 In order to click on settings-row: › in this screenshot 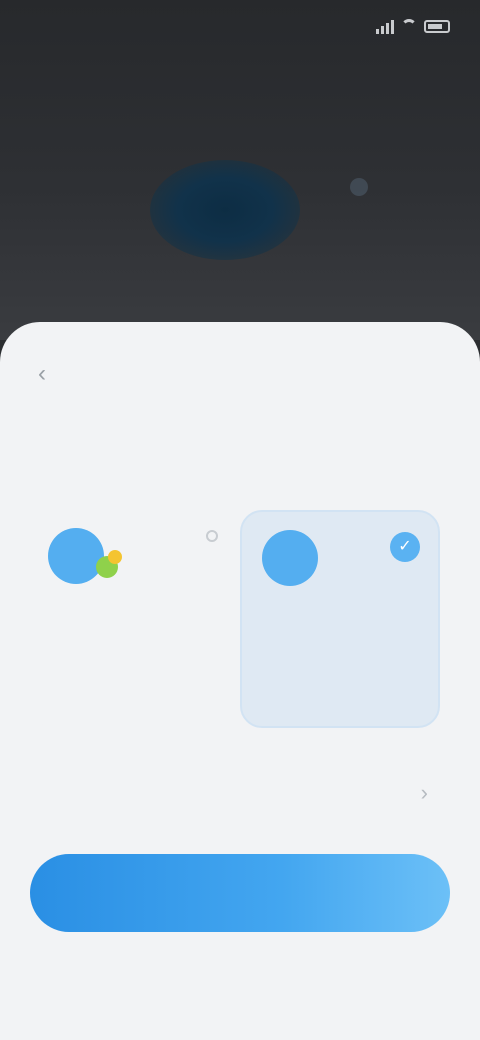, I will do `click(240, 796)`.